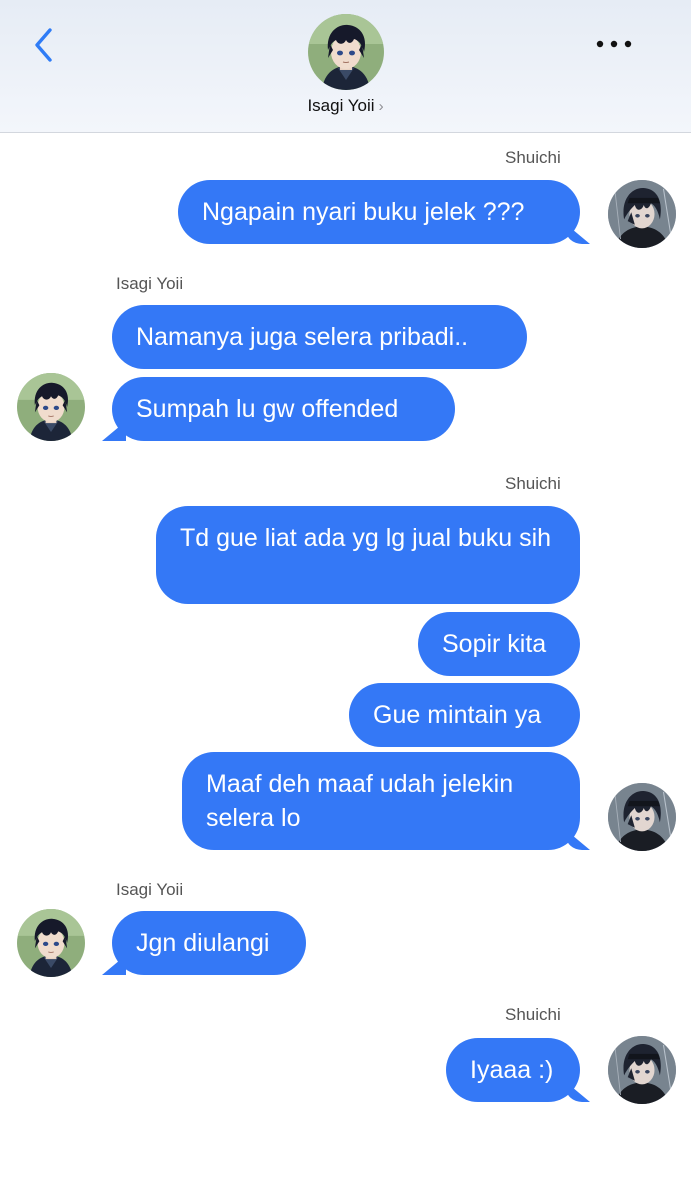 This screenshot has height=1200, width=691. I want to click on ellipsis-icon, so click(614, 44).